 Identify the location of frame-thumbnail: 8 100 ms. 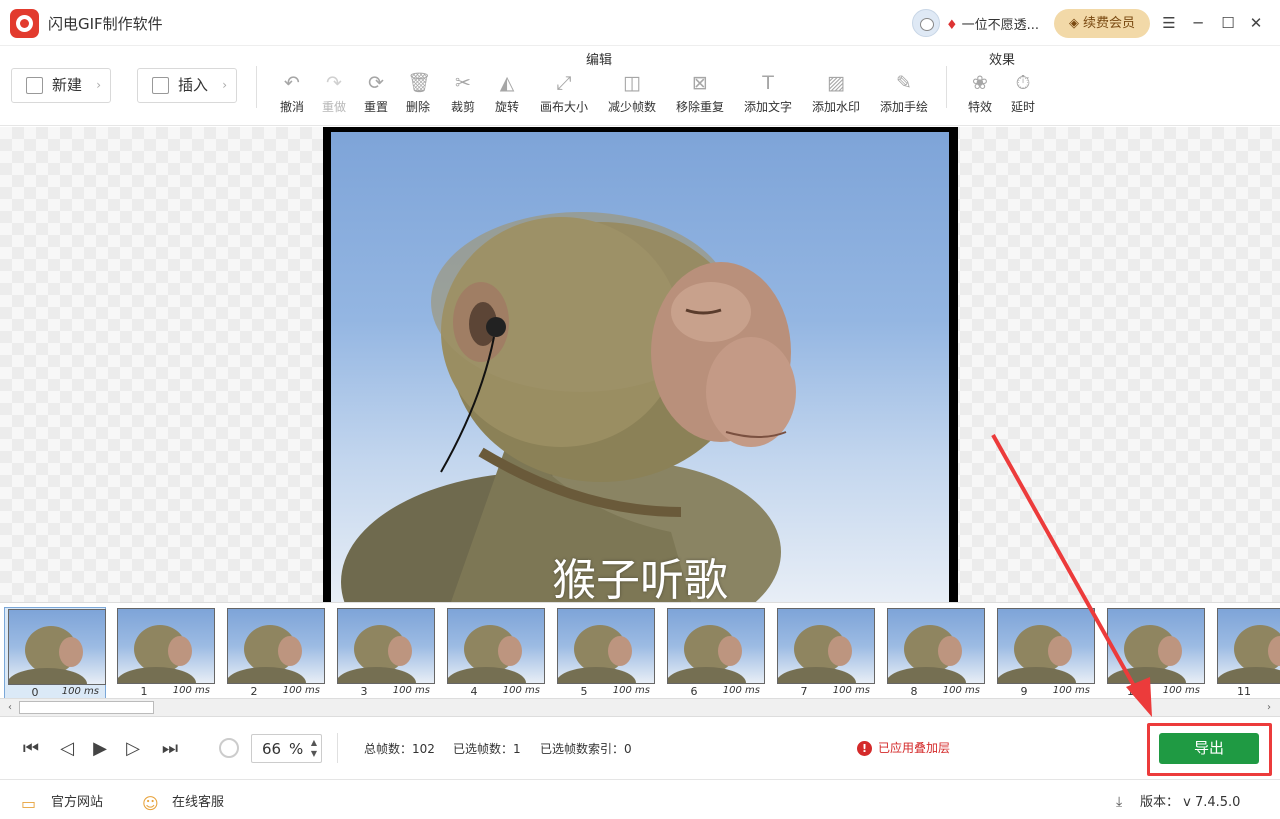
(935, 652).